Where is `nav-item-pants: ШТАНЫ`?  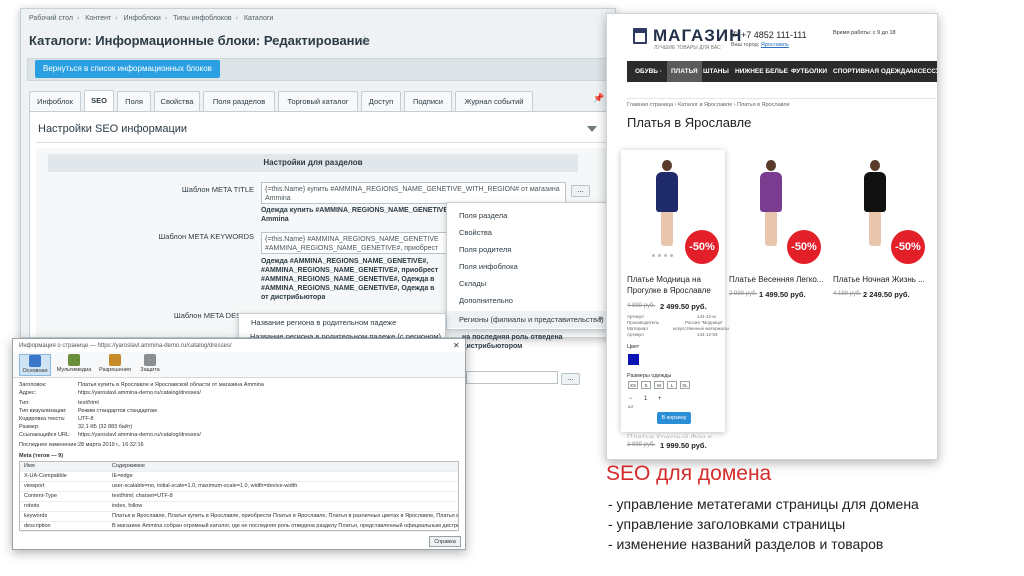 nav-item-pants: ШТАНЫ is located at coordinates (716, 71).